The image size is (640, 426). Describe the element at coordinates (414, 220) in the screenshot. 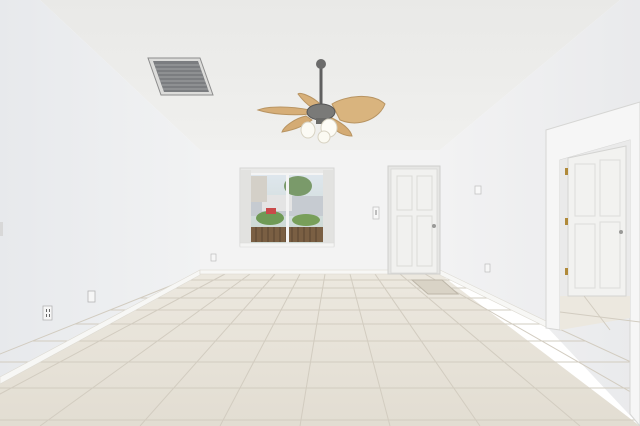

I see `back-door` at that location.